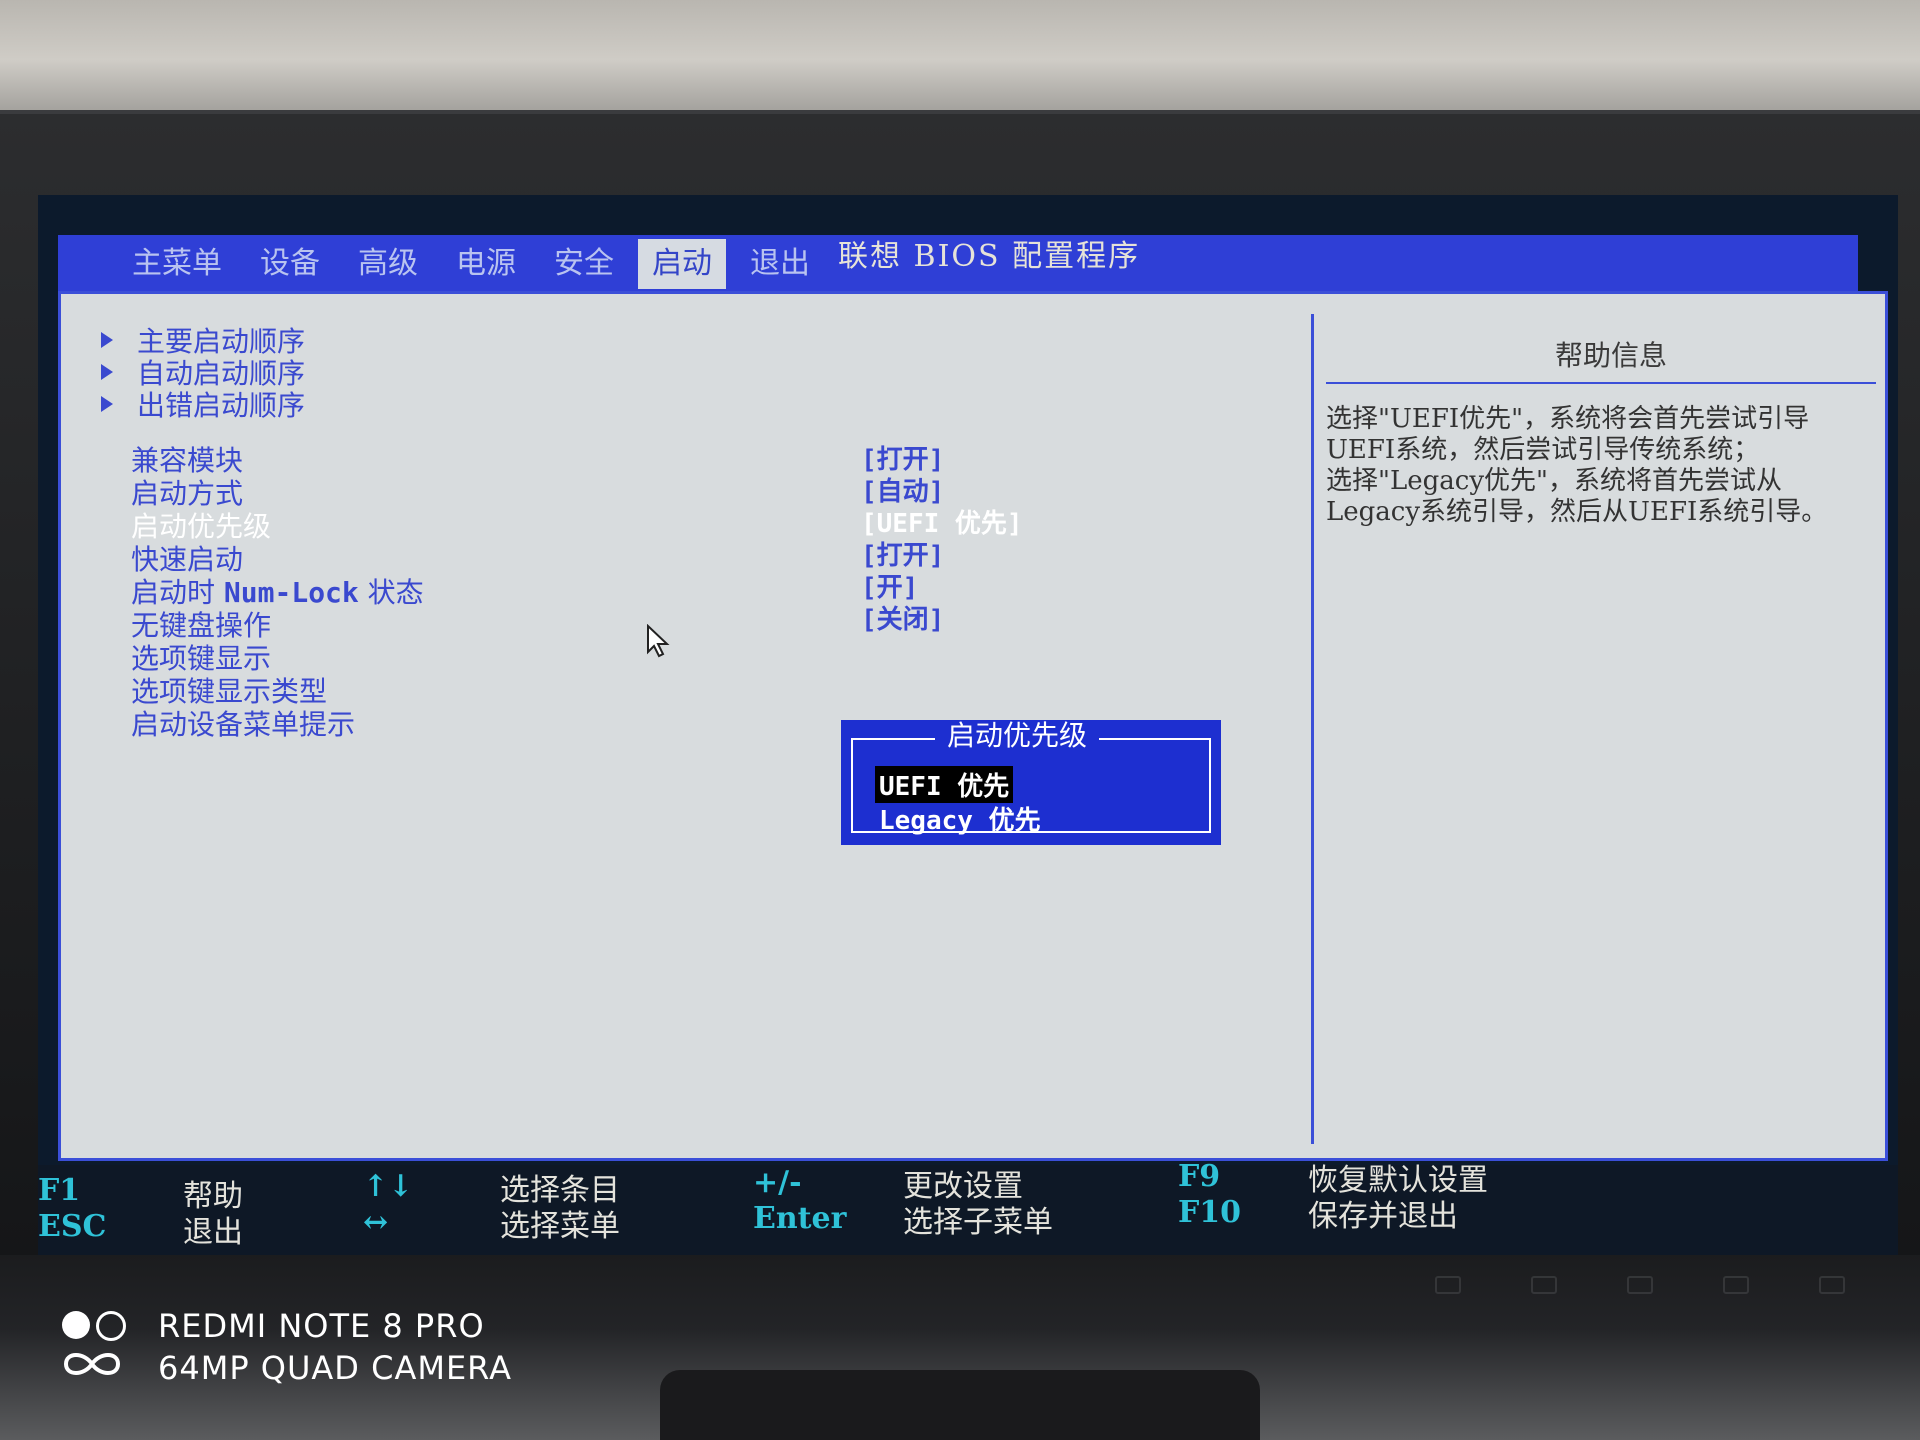  I want to click on setting-quick-boot: 快速启动, so click(277, 559).